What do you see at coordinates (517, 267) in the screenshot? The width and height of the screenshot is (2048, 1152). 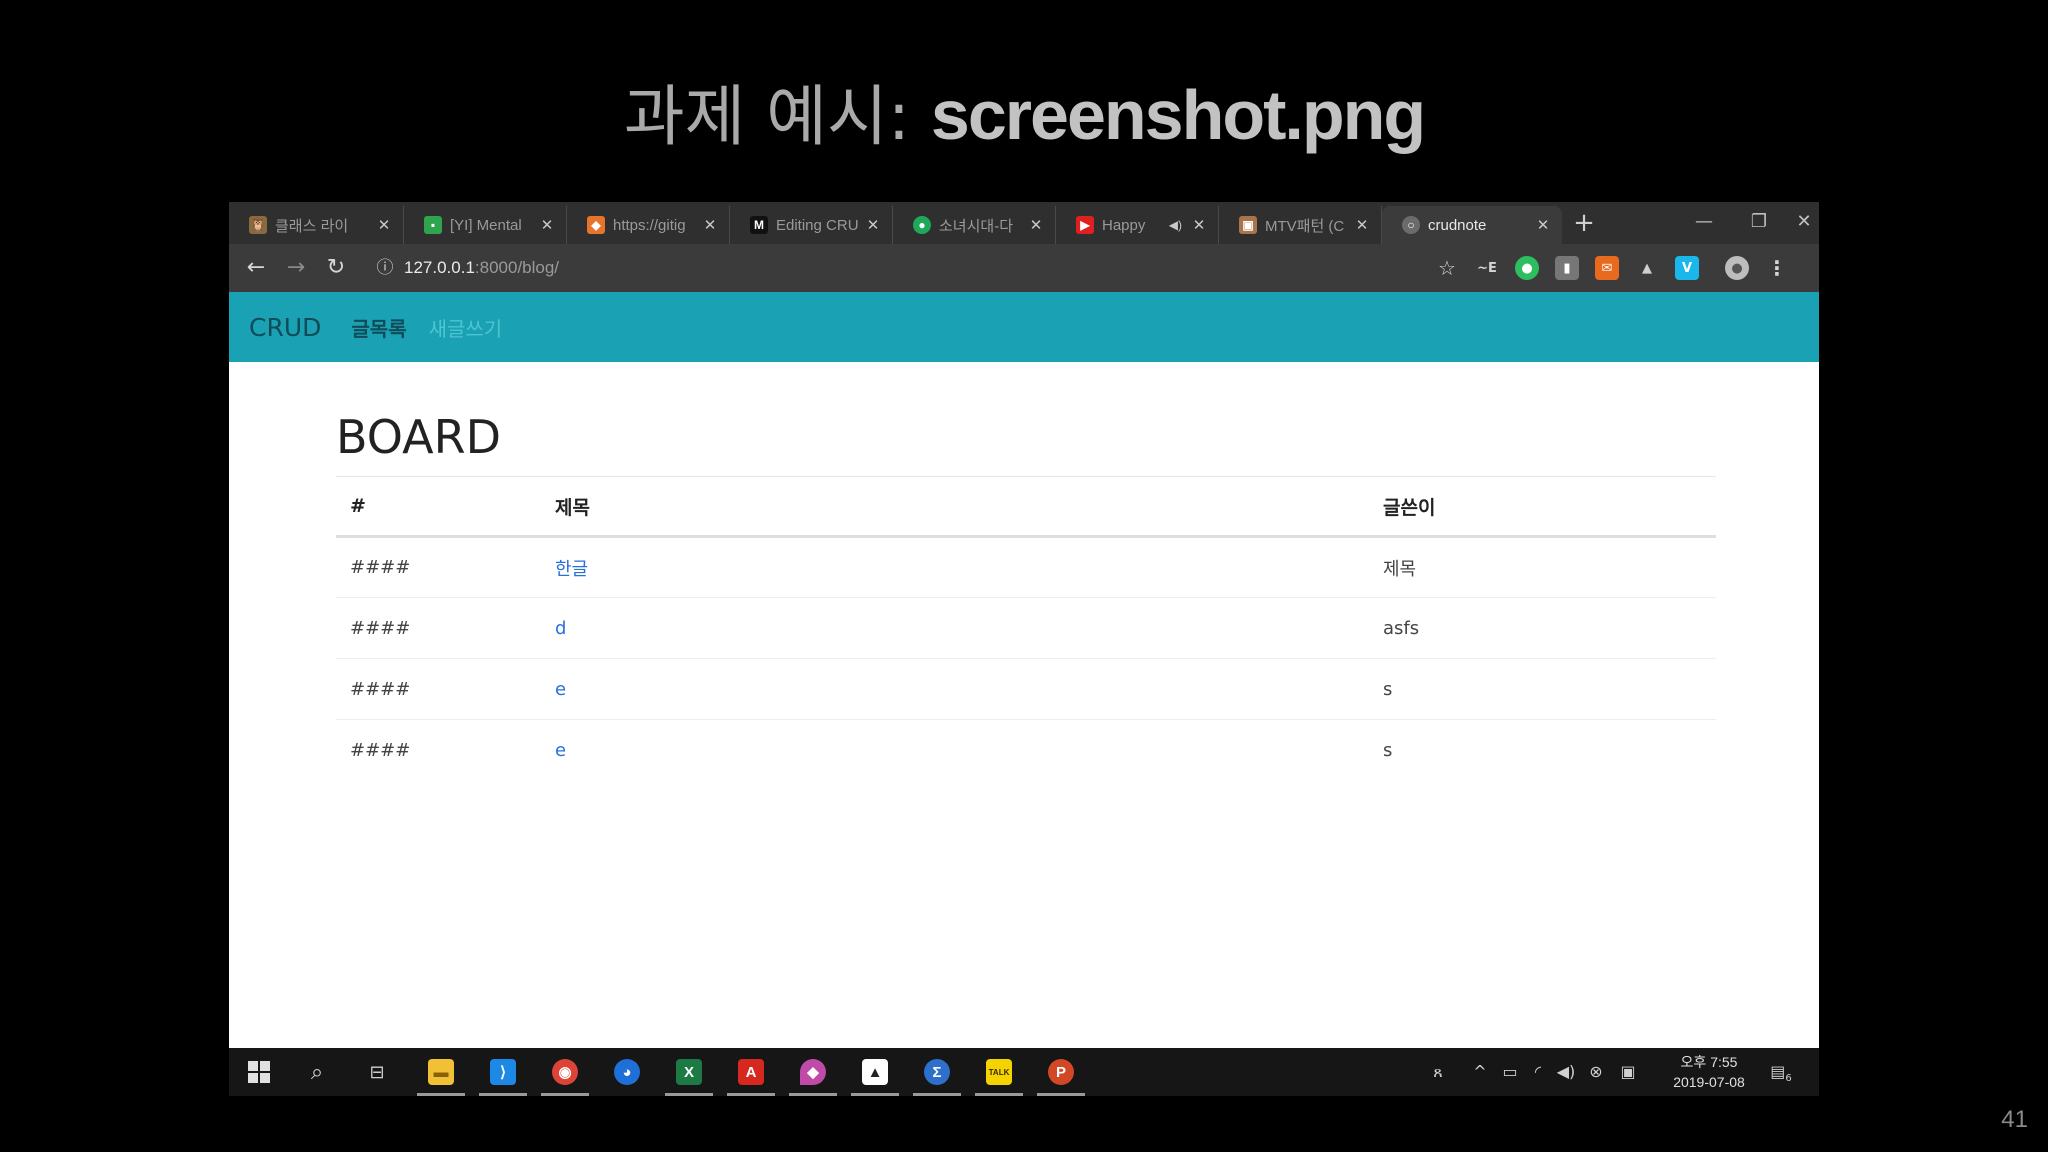 I see `url-path: :8000/blog/` at bounding box center [517, 267].